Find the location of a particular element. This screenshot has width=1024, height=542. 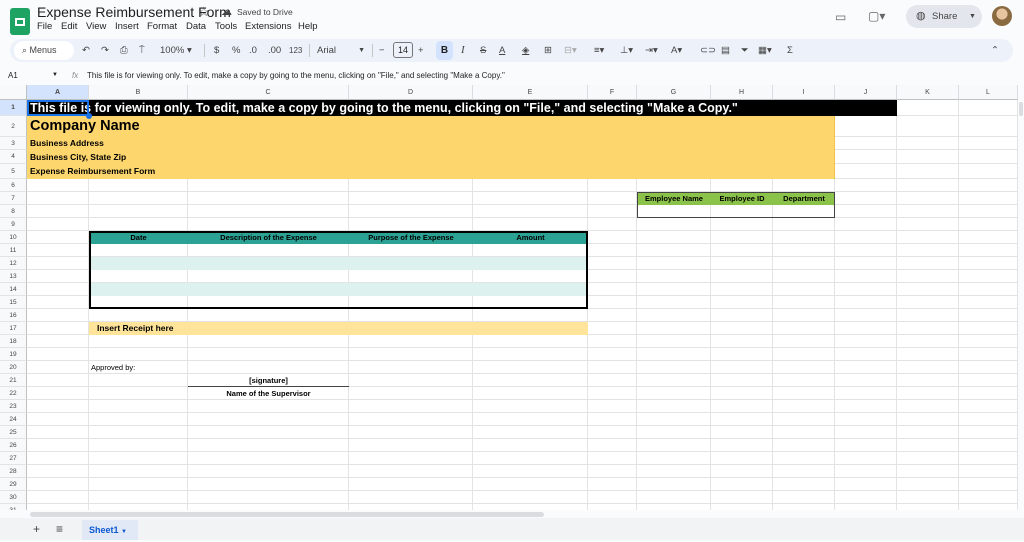

row-header-4: 4 is located at coordinates (13, 157).